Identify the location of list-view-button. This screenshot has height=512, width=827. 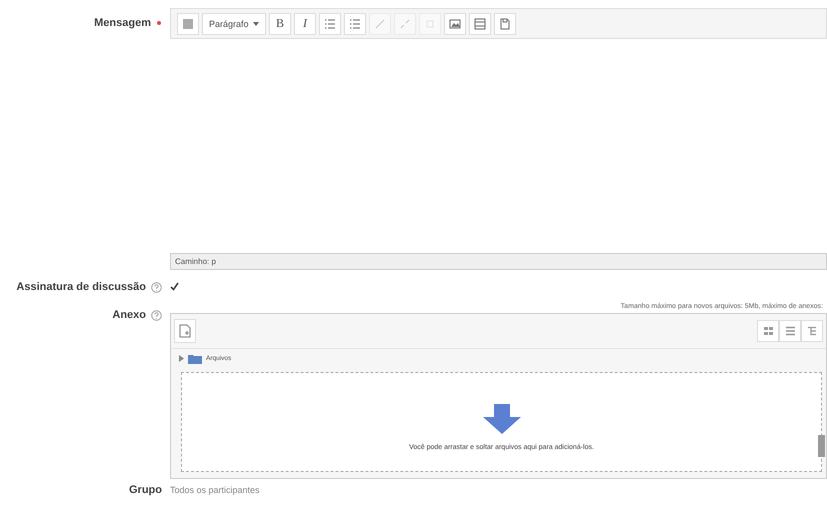
(790, 331).